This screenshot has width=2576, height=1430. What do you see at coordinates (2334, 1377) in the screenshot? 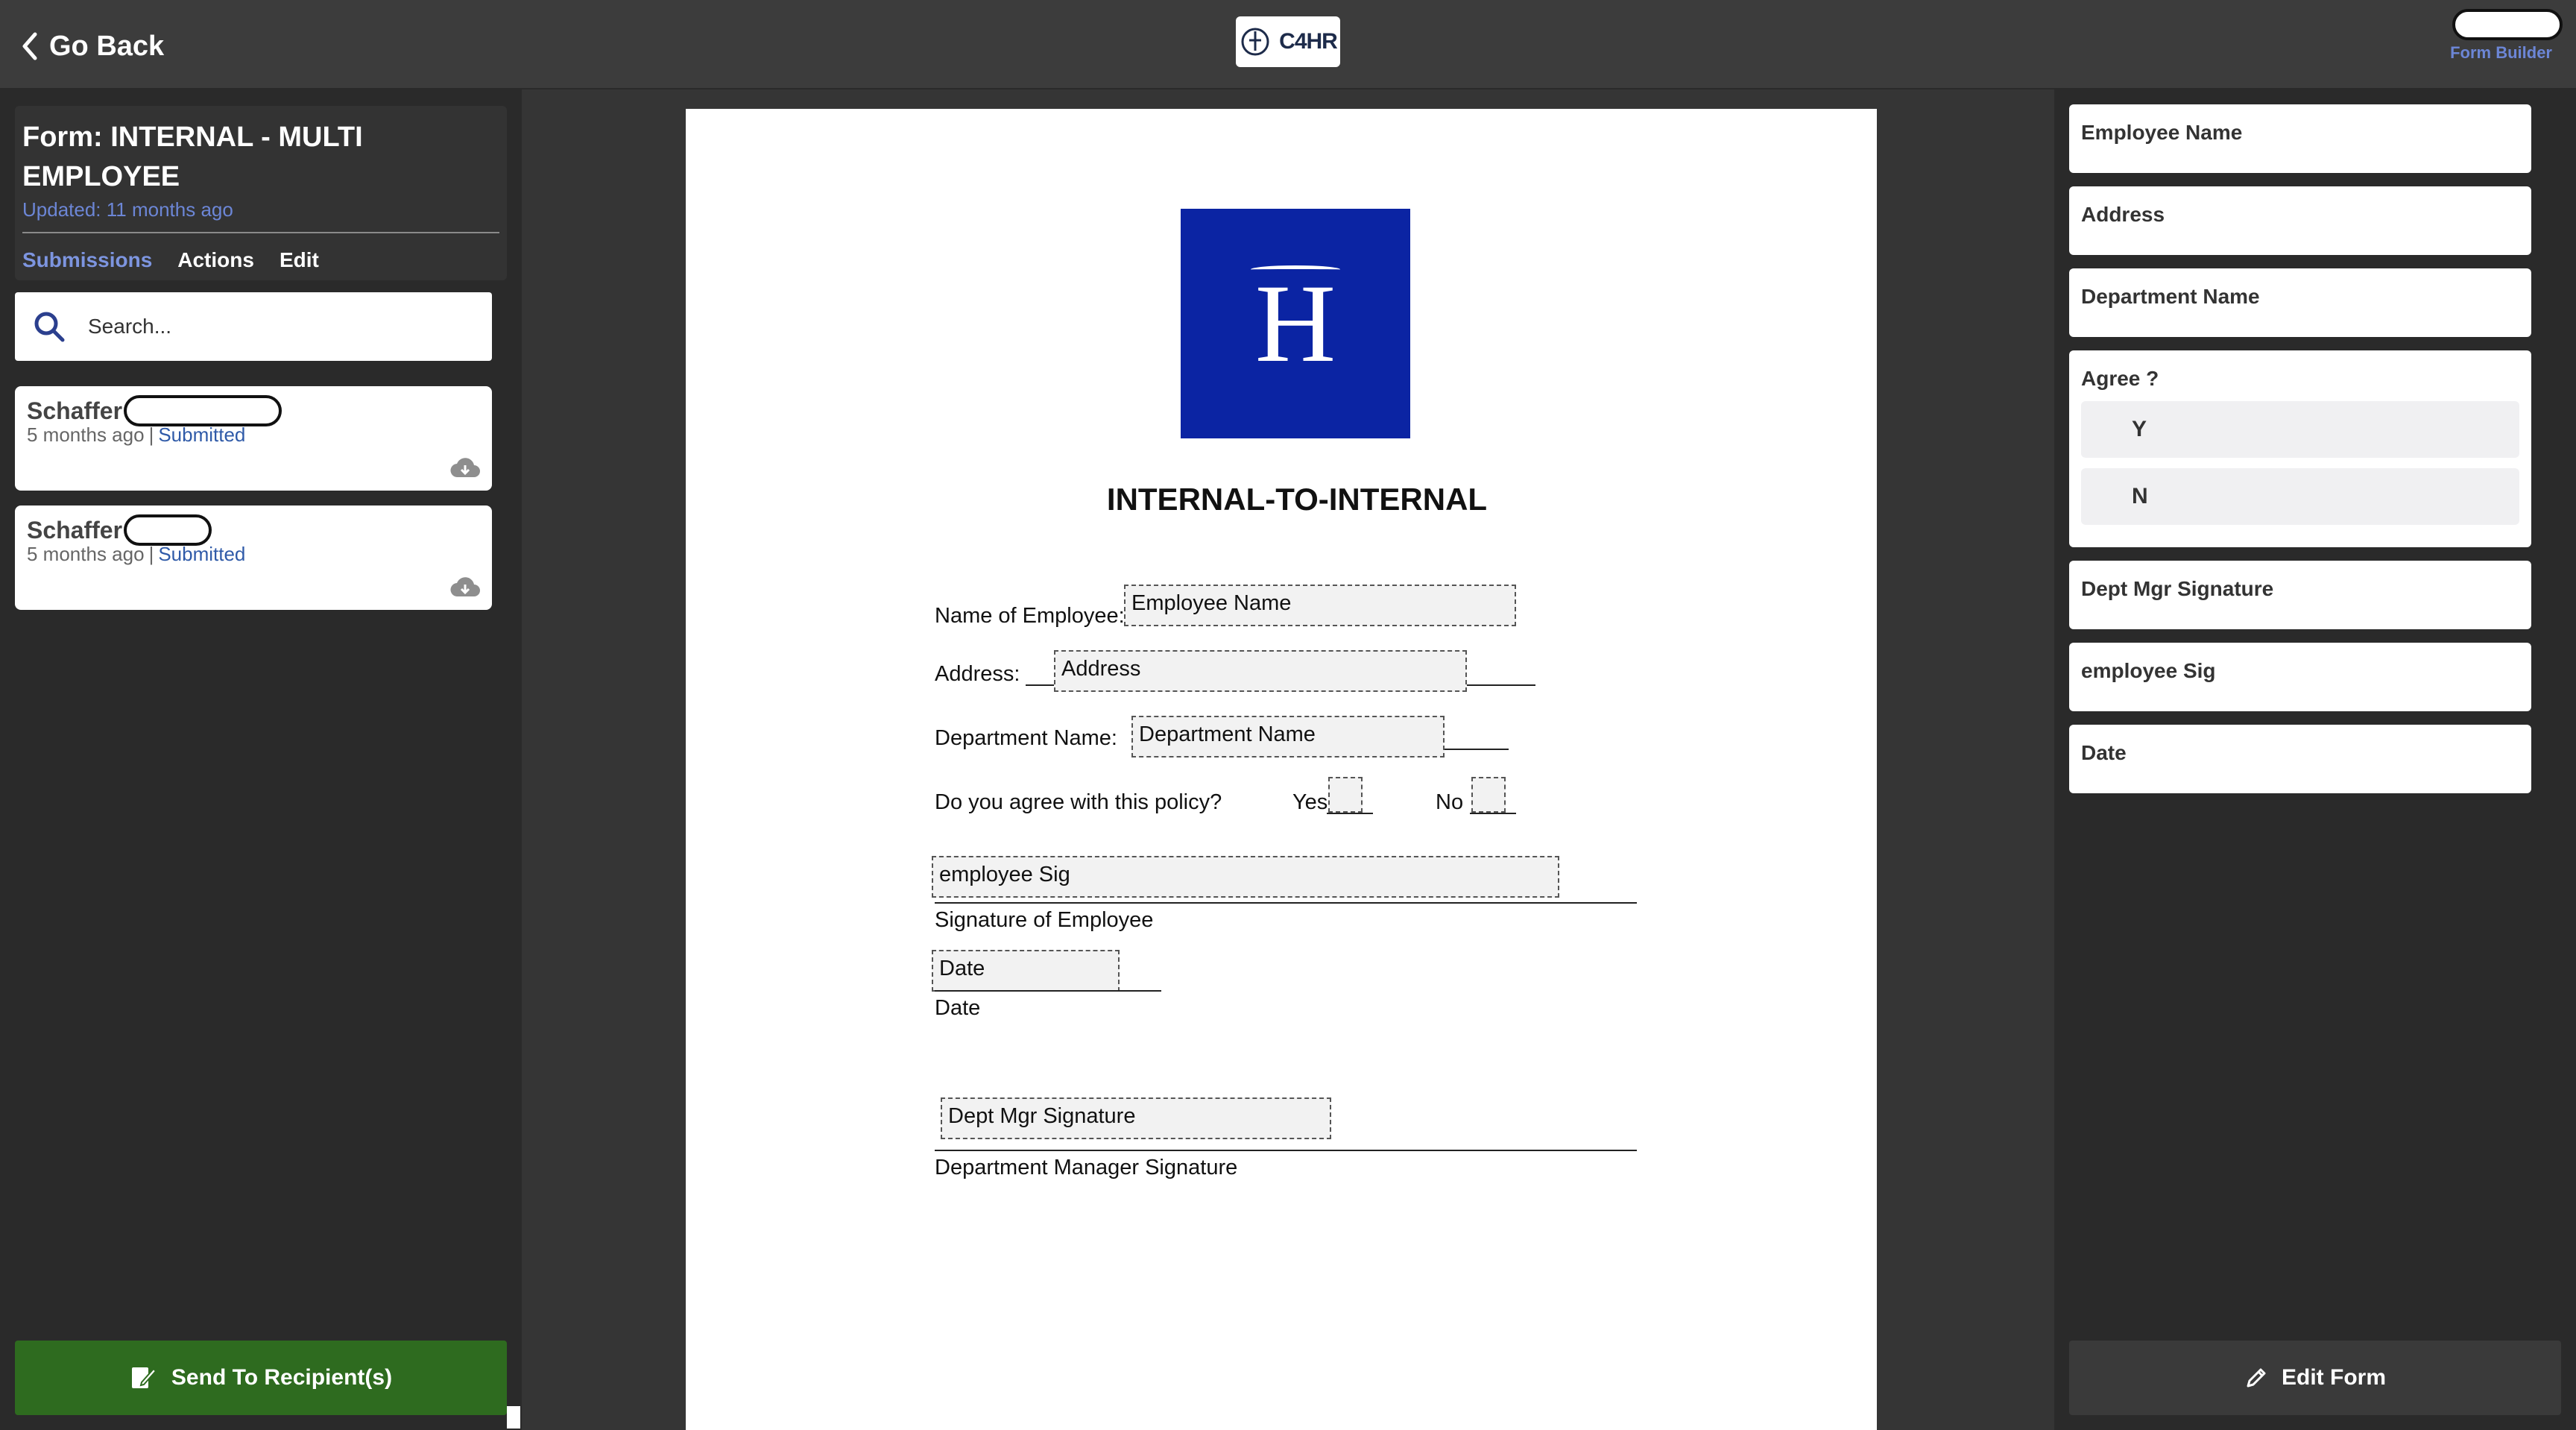
I see `edit-form-label: Edit Form` at bounding box center [2334, 1377].